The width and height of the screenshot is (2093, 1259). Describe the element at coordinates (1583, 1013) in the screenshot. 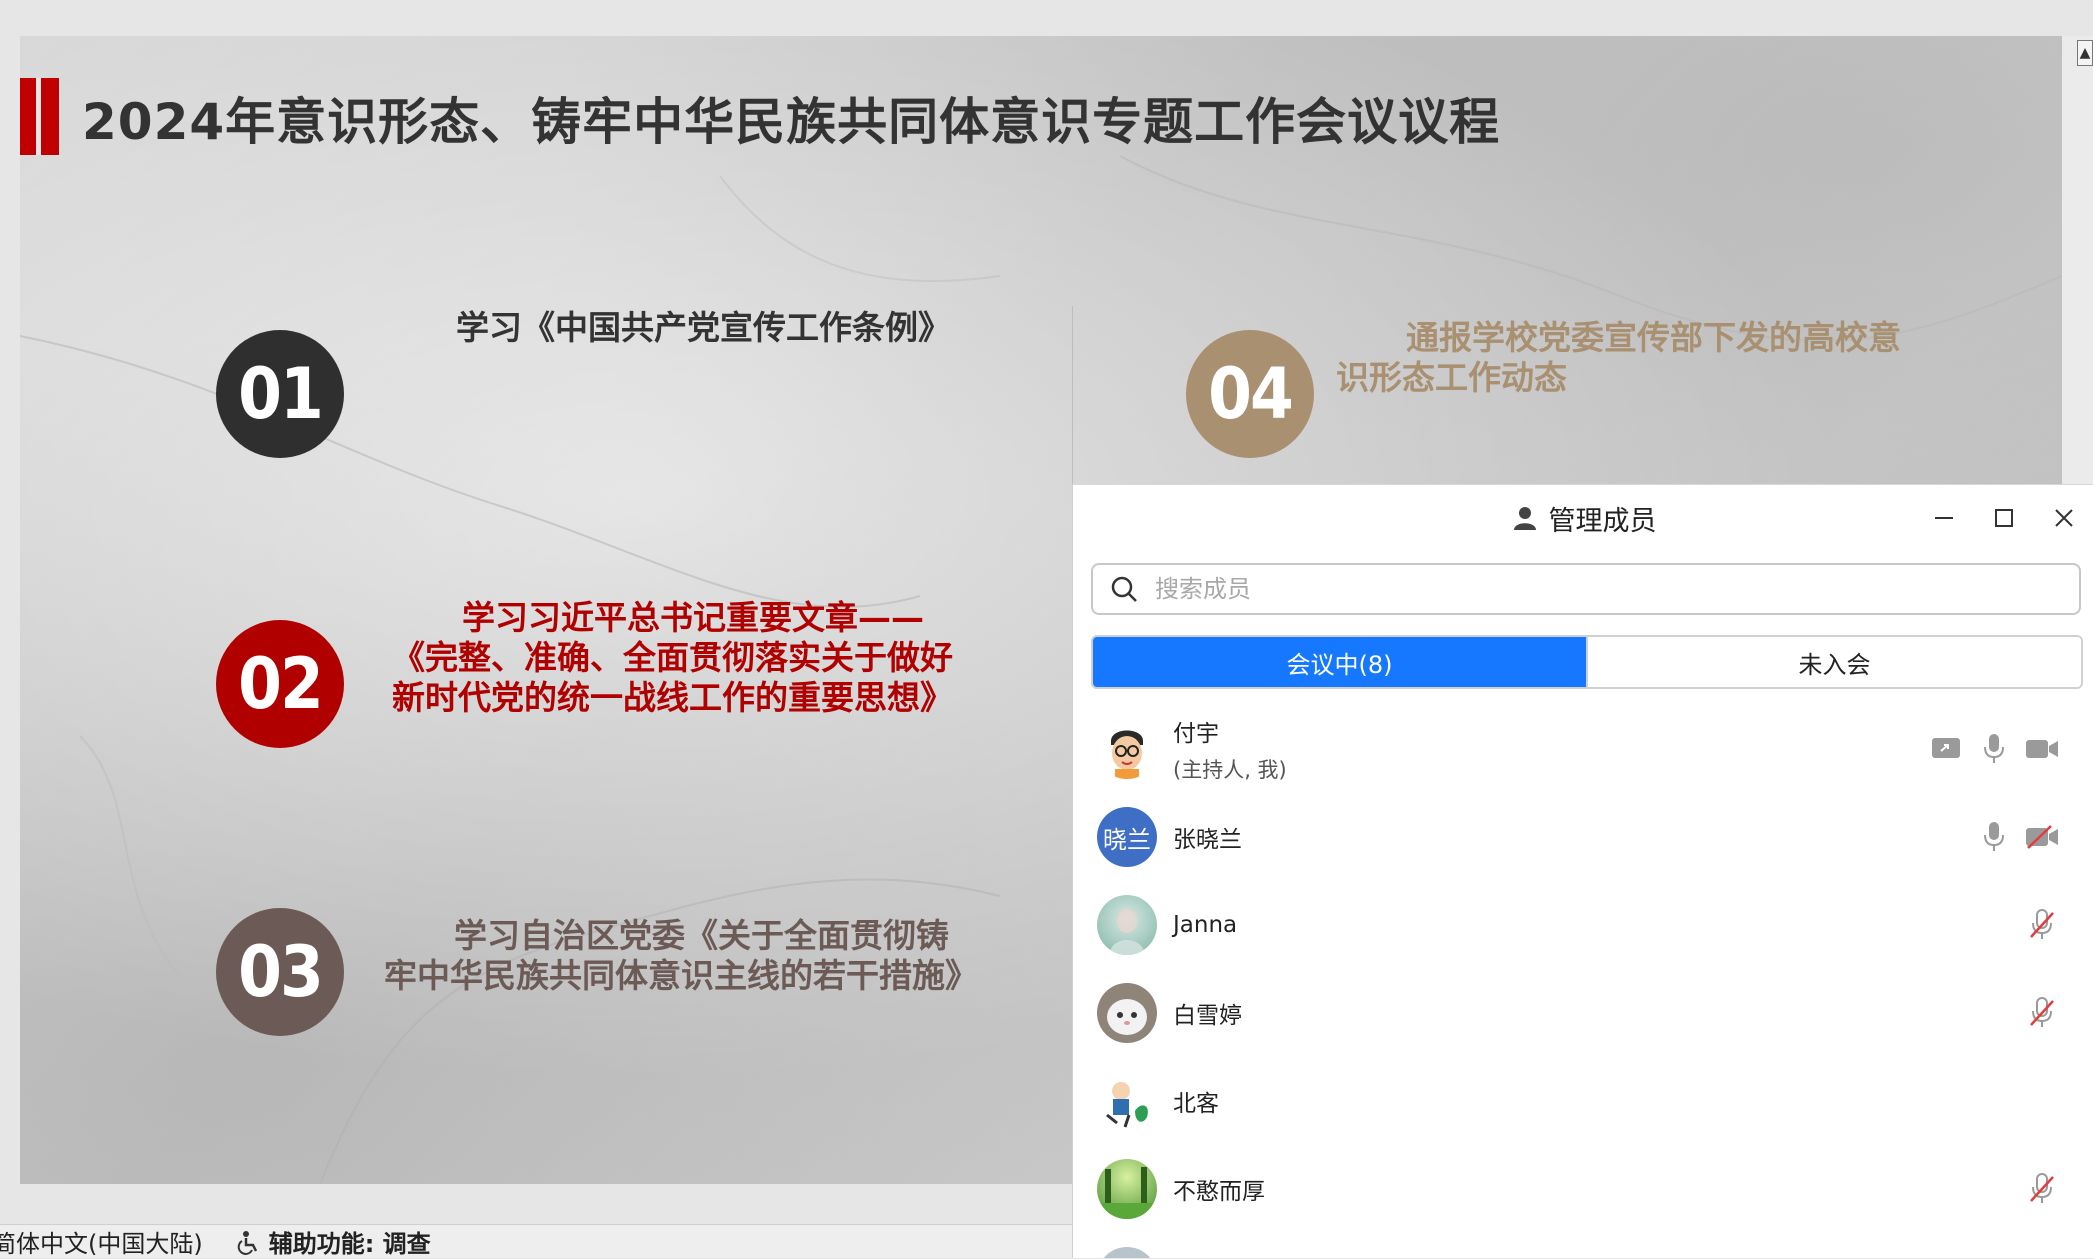

I see `member-row: 白雪婷` at that location.